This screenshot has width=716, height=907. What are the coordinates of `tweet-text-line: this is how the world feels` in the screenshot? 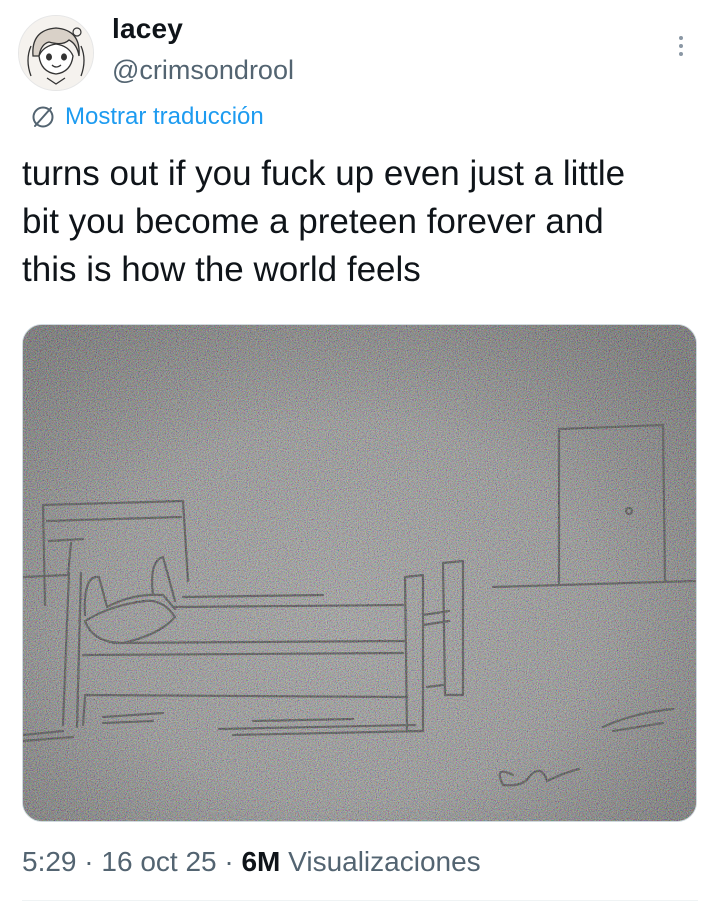 It's located at (221, 269).